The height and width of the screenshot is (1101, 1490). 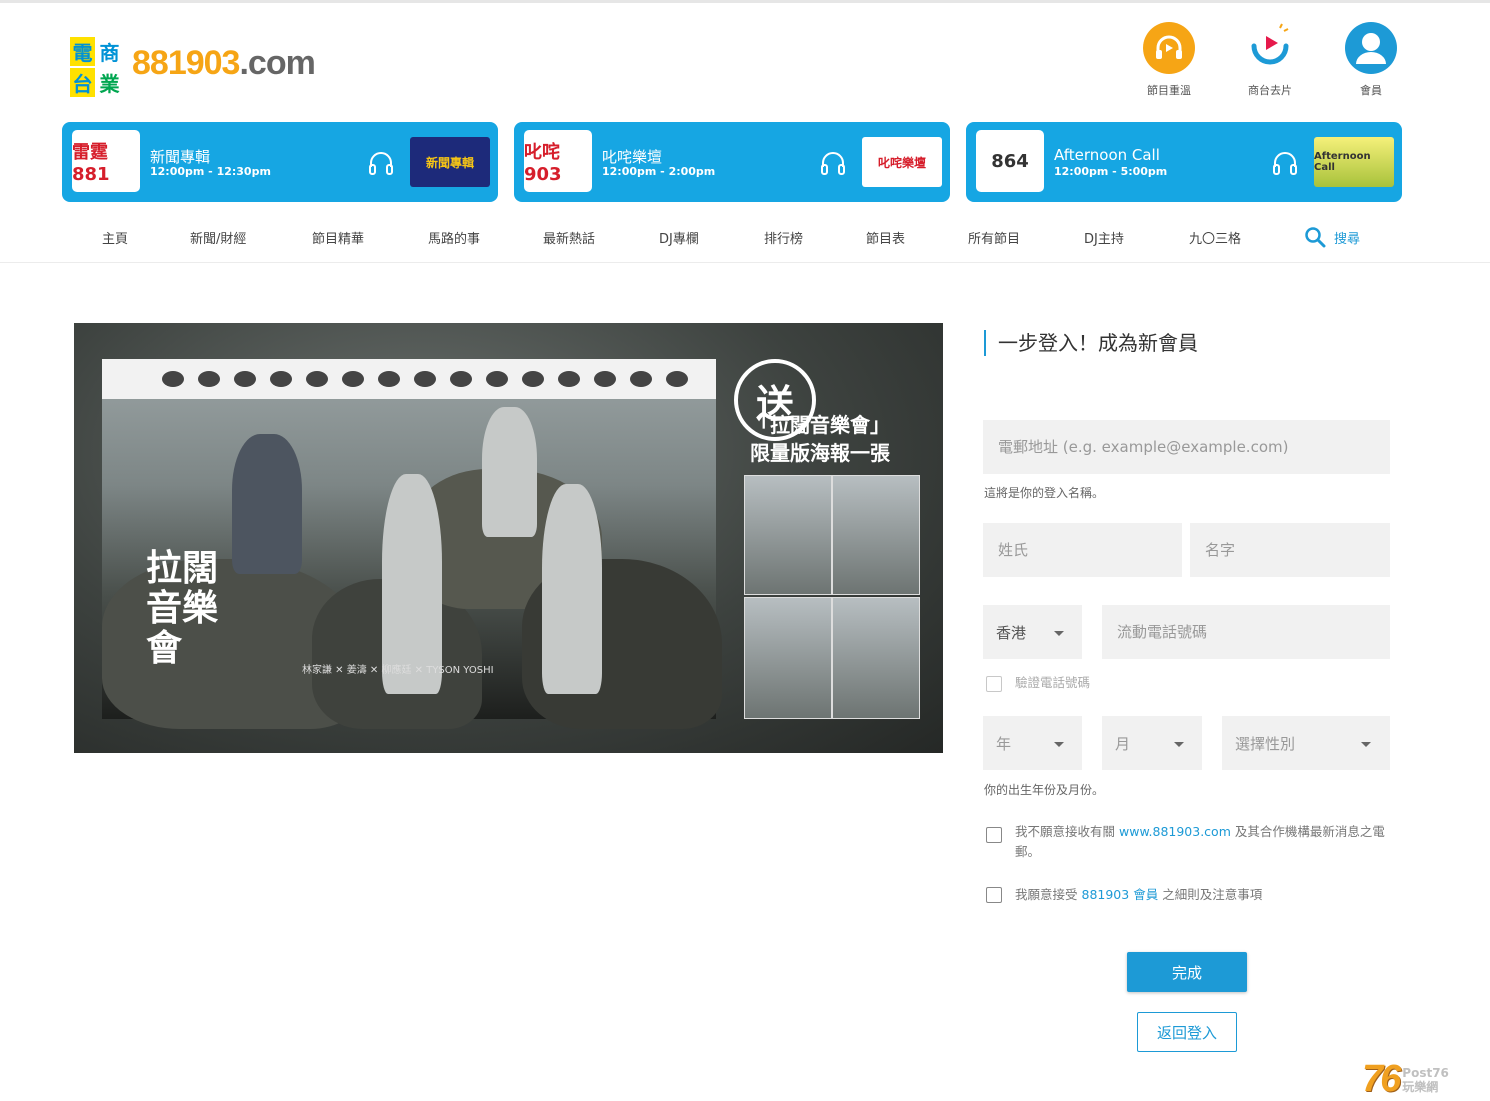 What do you see at coordinates (1371, 48) in the screenshot?
I see `member-user-icon` at bounding box center [1371, 48].